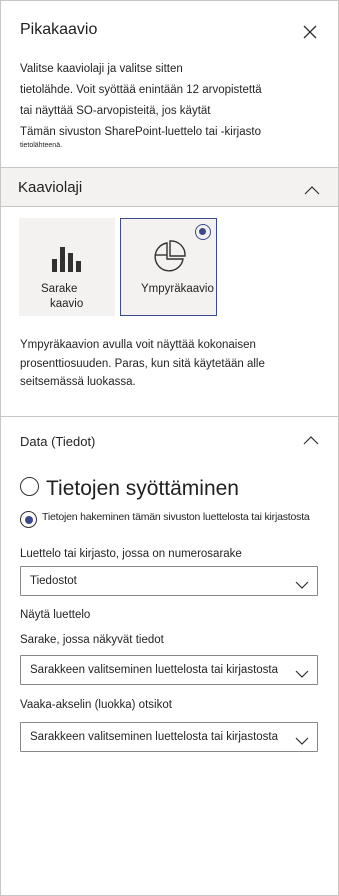  What do you see at coordinates (67, 297) in the screenshot?
I see `chart-type-column-label: Sarake kaavio` at bounding box center [67, 297].